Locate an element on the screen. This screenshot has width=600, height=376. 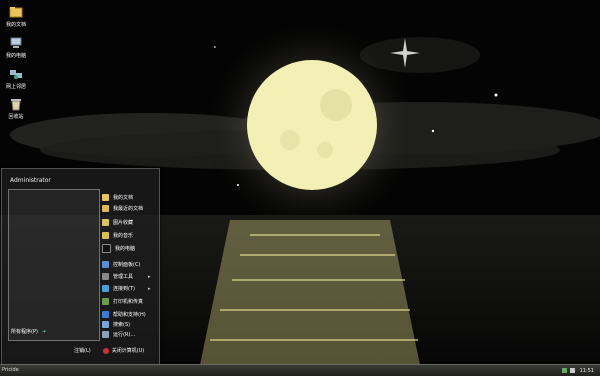
start-item-control-panel: 控制面板(C) is located at coordinates (121, 264).